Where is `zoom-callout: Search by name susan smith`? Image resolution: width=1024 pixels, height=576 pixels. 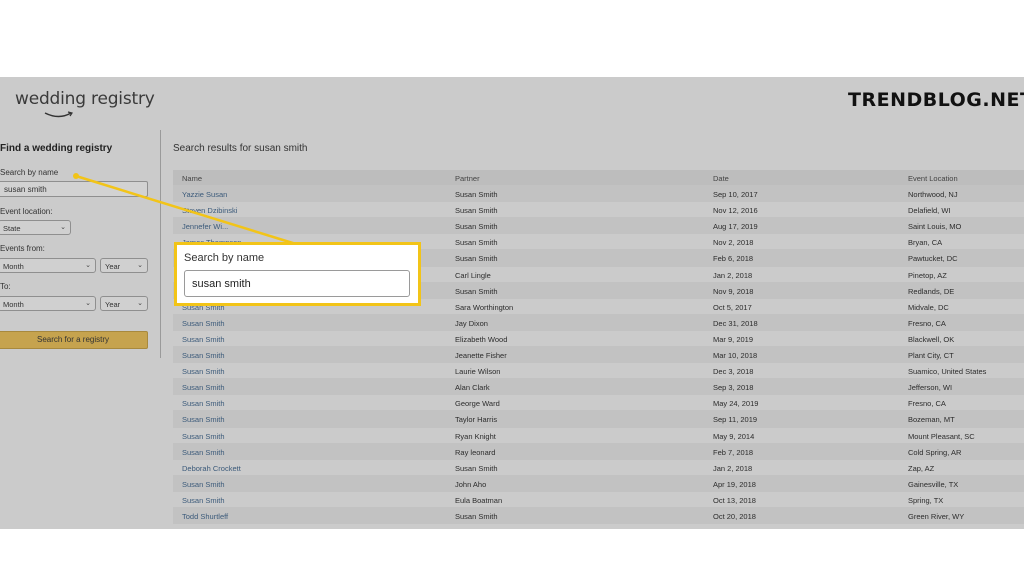 zoom-callout: Search by name susan smith is located at coordinates (297, 274).